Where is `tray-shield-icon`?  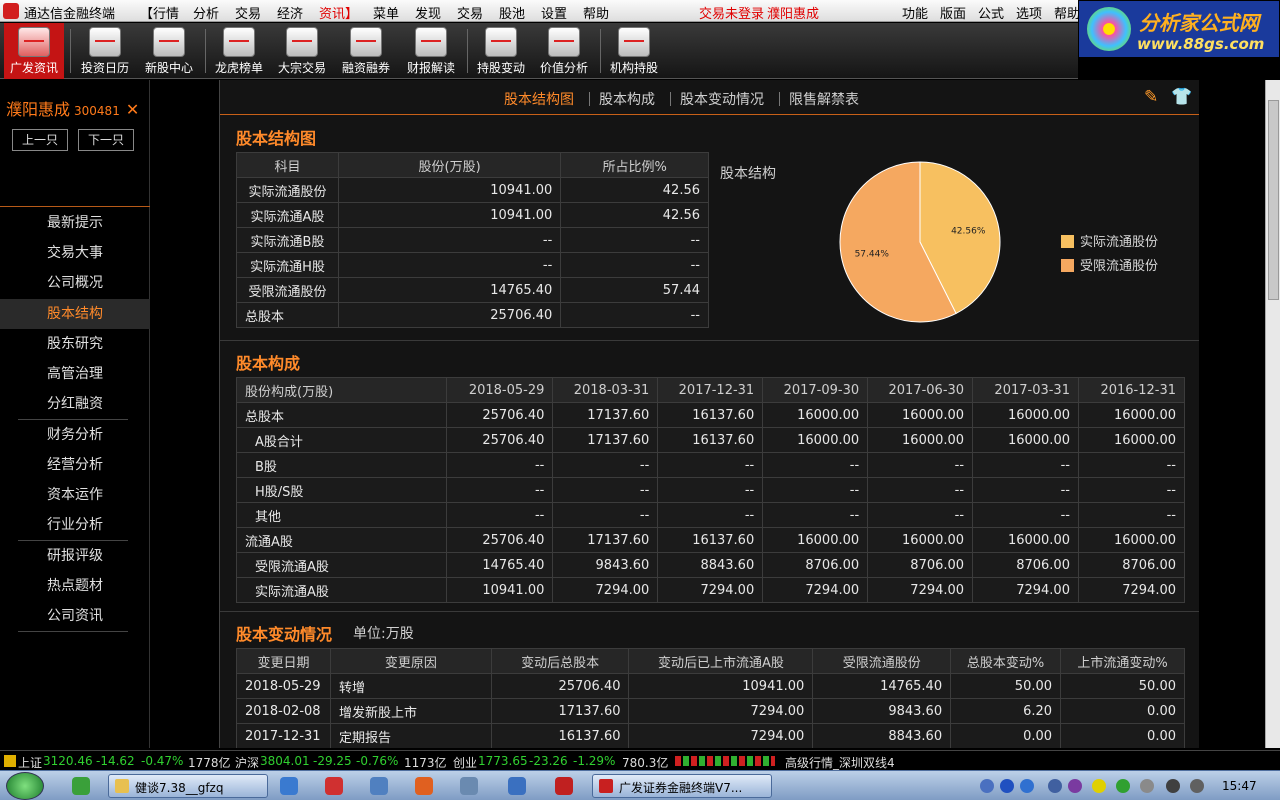 tray-shield-icon is located at coordinates (1123, 786).